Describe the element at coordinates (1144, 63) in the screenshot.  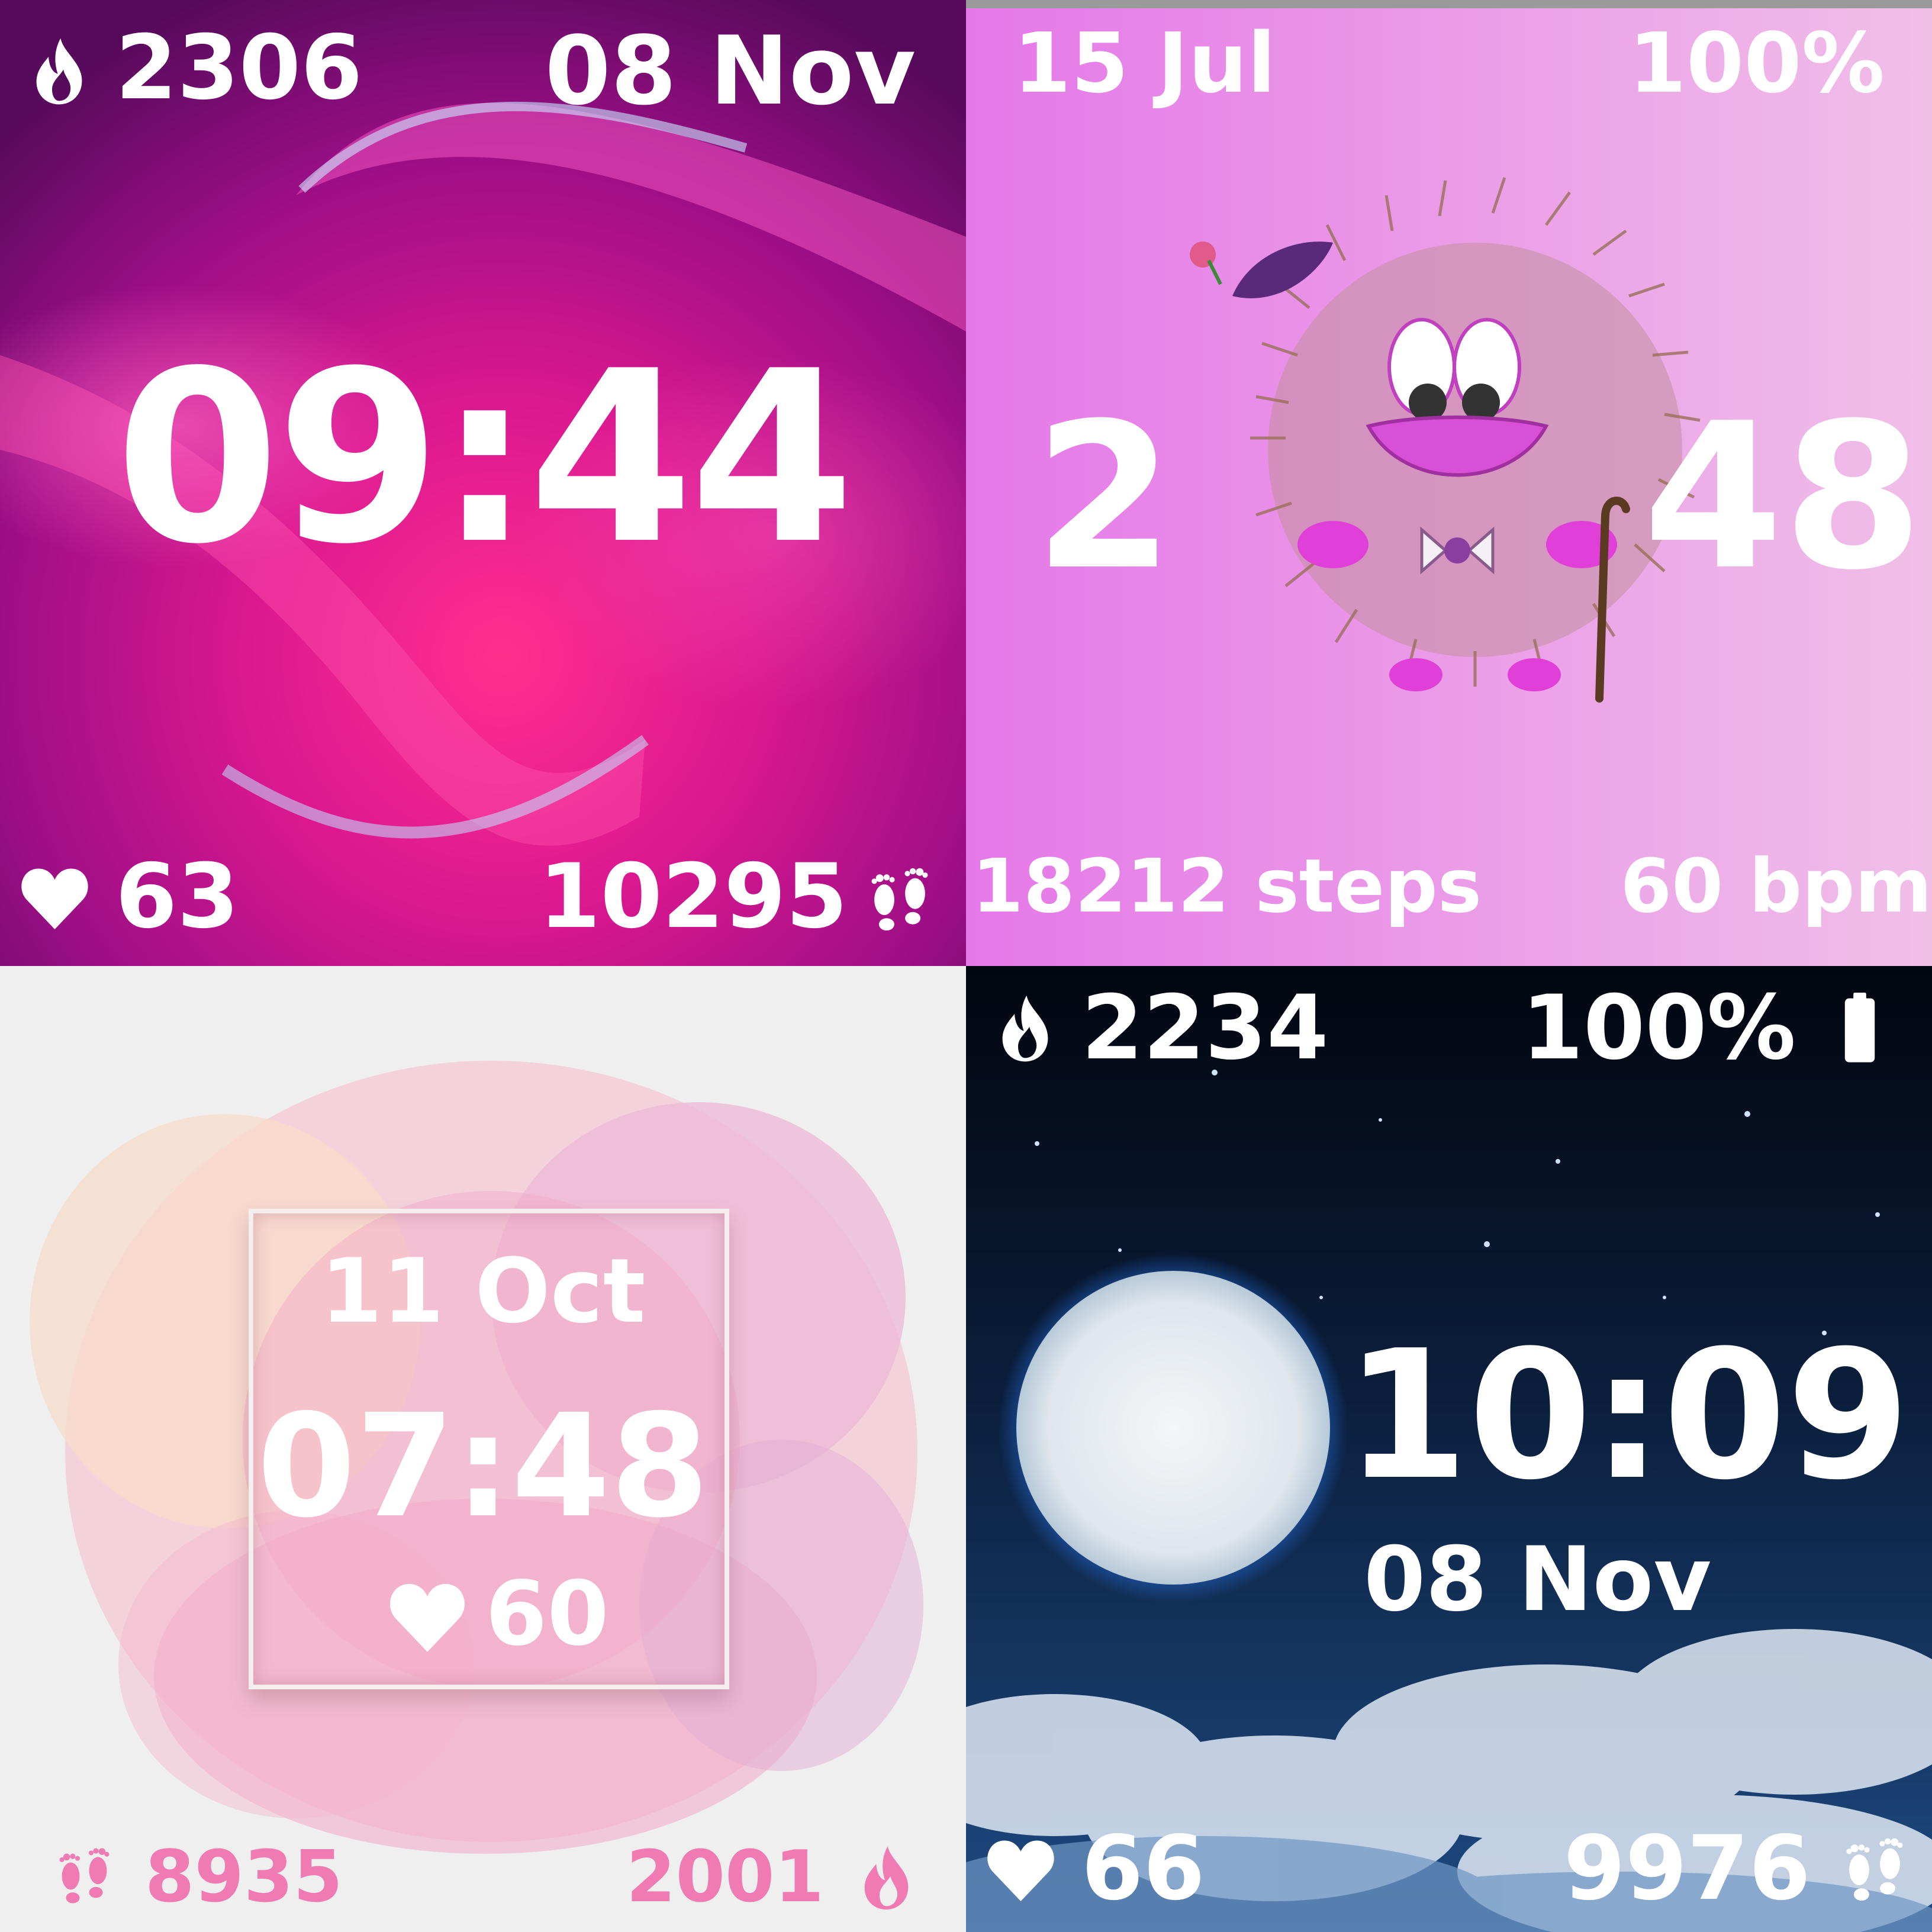
I see `date-label: 15 Jul` at that location.